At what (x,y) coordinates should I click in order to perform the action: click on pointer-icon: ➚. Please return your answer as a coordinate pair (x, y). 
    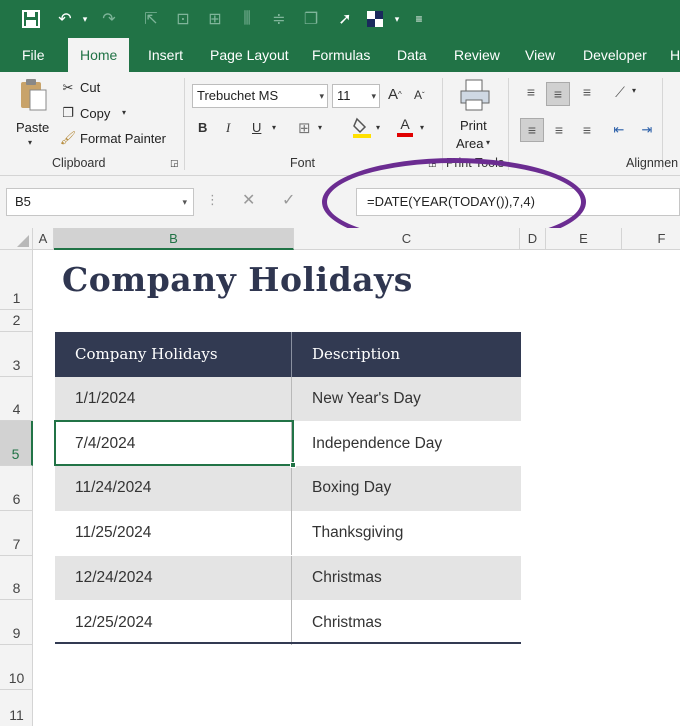
    Looking at the image, I should click on (345, 19).